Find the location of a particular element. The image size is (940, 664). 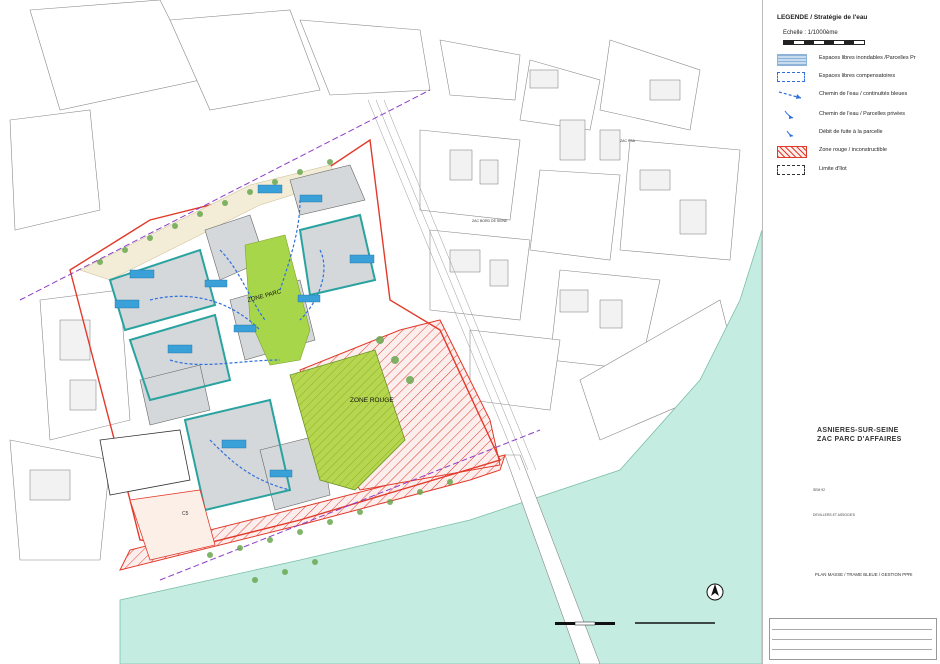

blue-small-arrow-icon is located at coordinates (790, 133).